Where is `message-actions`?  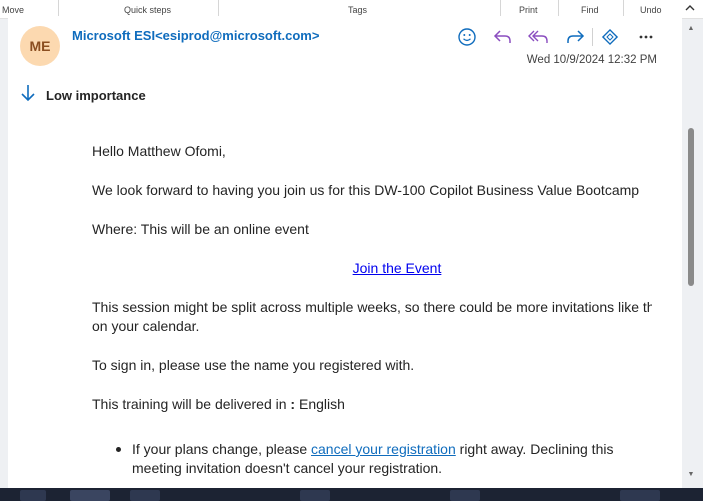 message-actions is located at coordinates (556, 37).